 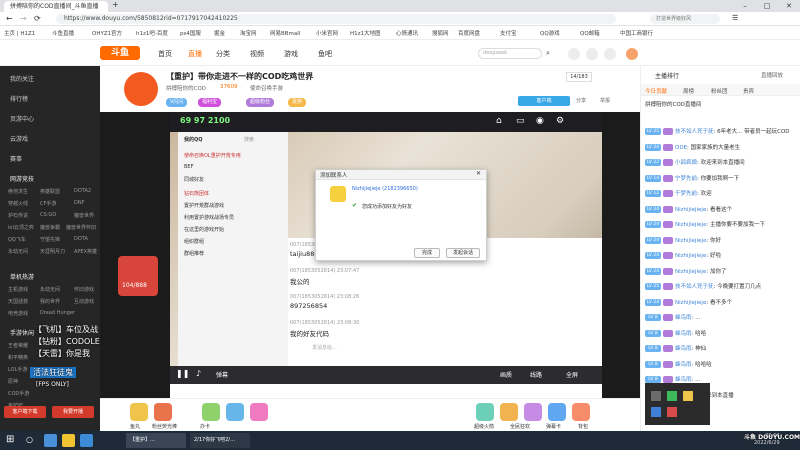 I want to click on streamer-avatar, so click(x=141, y=89).